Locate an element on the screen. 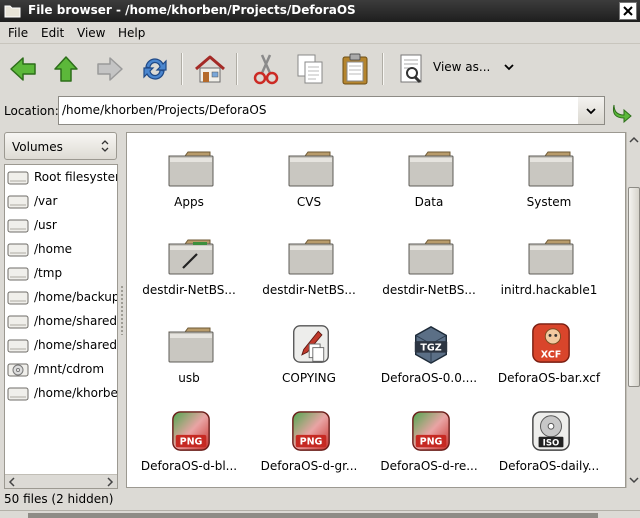 Image resolution: width=640 pixels, height=518 pixels. file-name: System is located at coordinates (549, 202).